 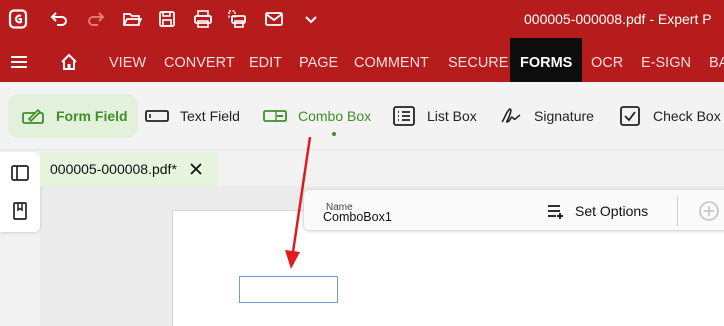 What do you see at coordinates (18, 19) in the screenshot?
I see `app-logo-icon` at bounding box center [18, 19].